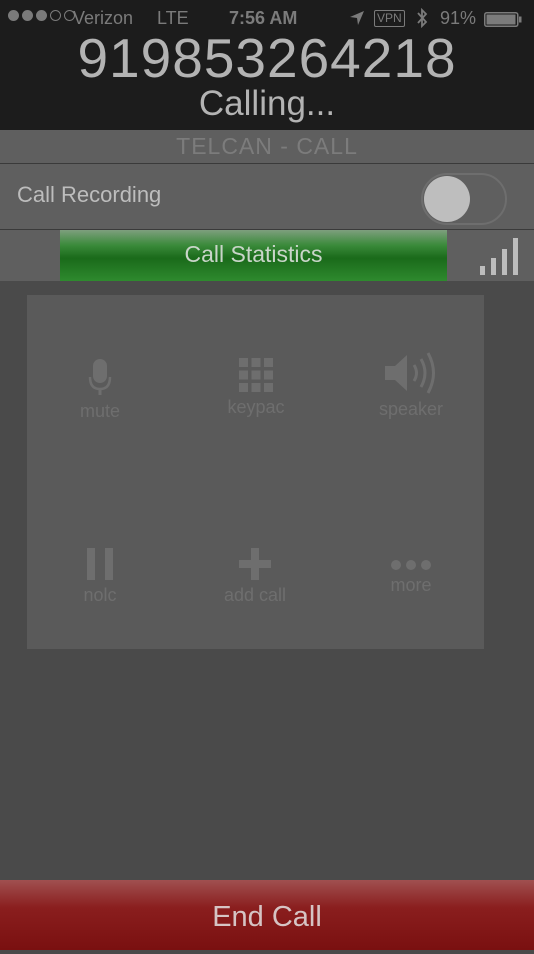  I want to click on hold-label: nolc, so click(100, 595).